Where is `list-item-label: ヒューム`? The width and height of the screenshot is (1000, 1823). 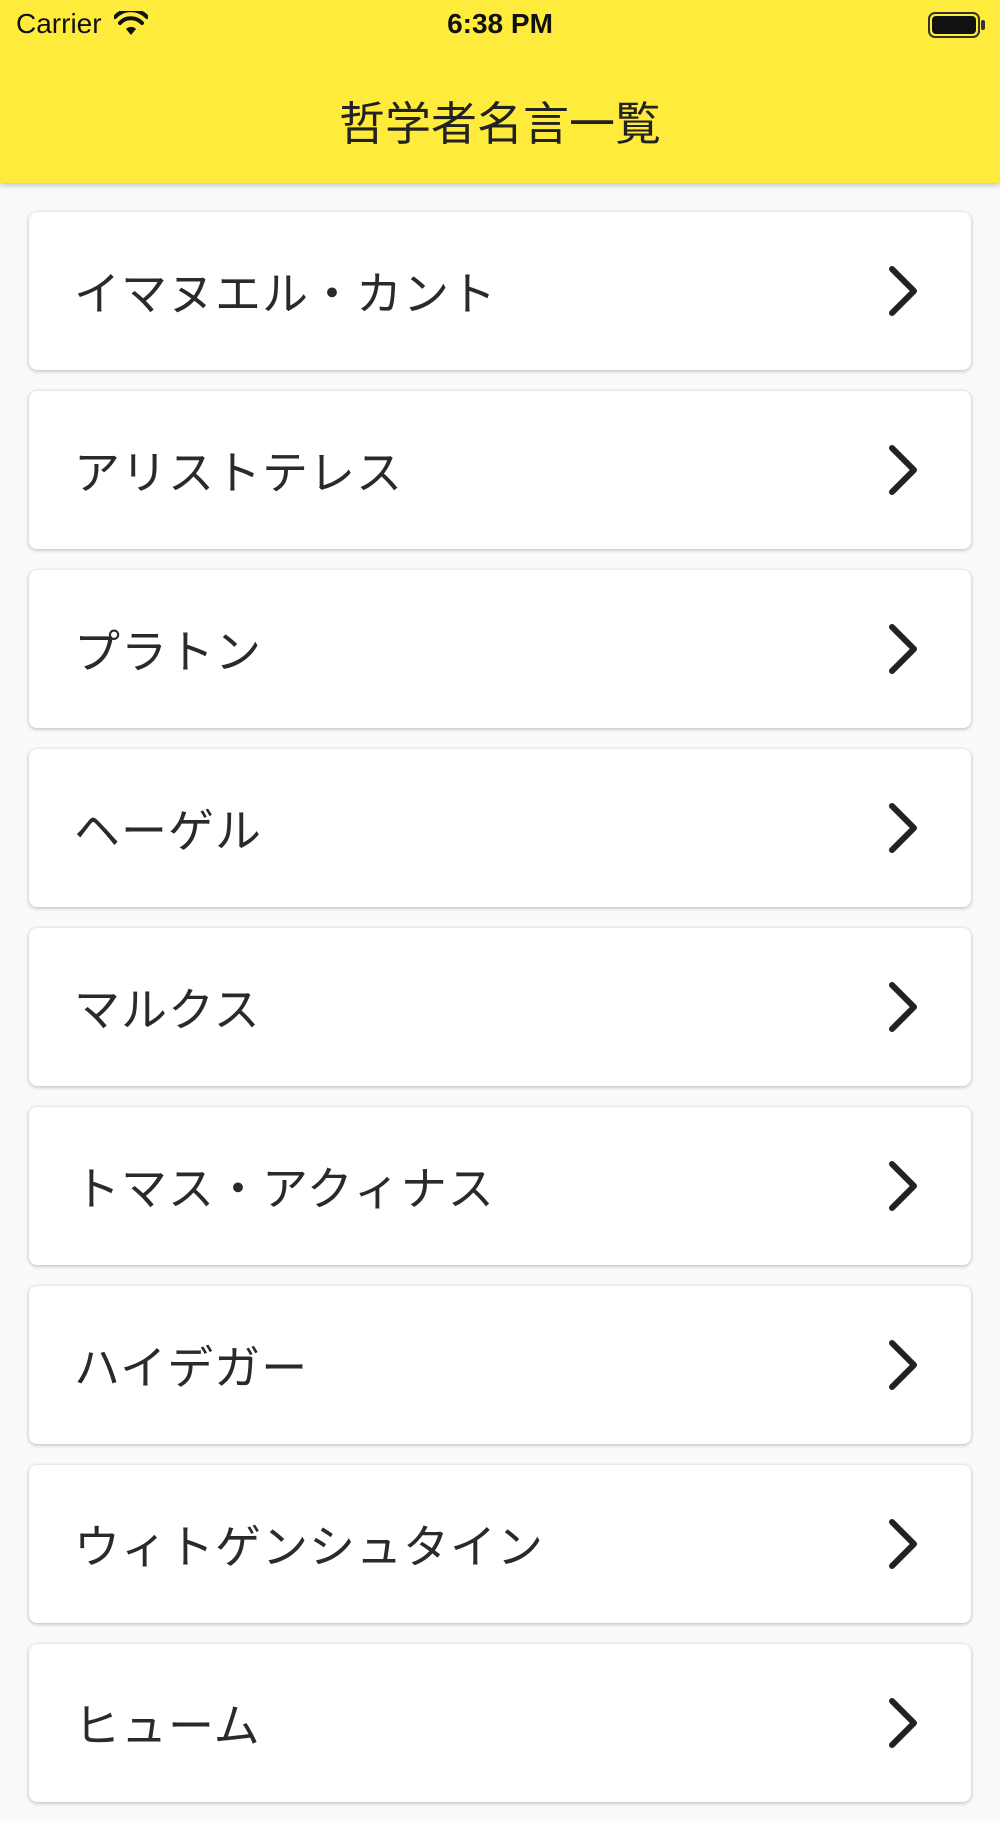 list-item-label: ヒューム is located at coordinates (167, 1726).